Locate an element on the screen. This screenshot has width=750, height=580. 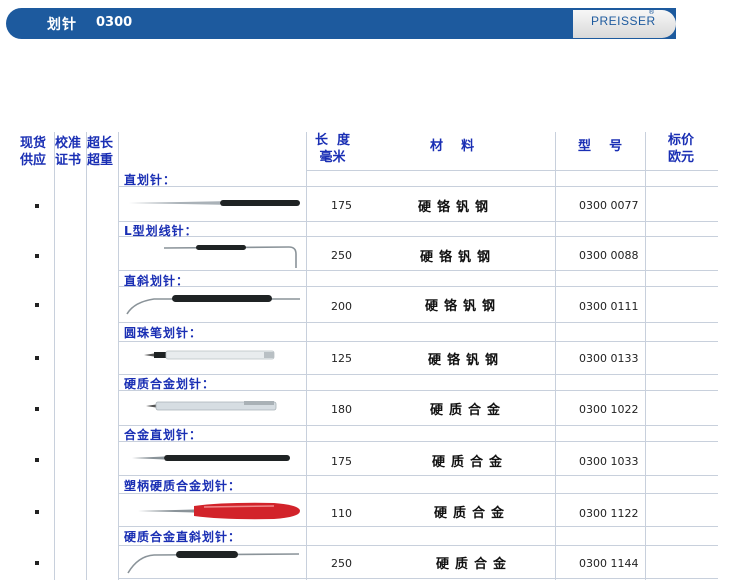
pen-scriber-image is located at coordinates (209, 355).